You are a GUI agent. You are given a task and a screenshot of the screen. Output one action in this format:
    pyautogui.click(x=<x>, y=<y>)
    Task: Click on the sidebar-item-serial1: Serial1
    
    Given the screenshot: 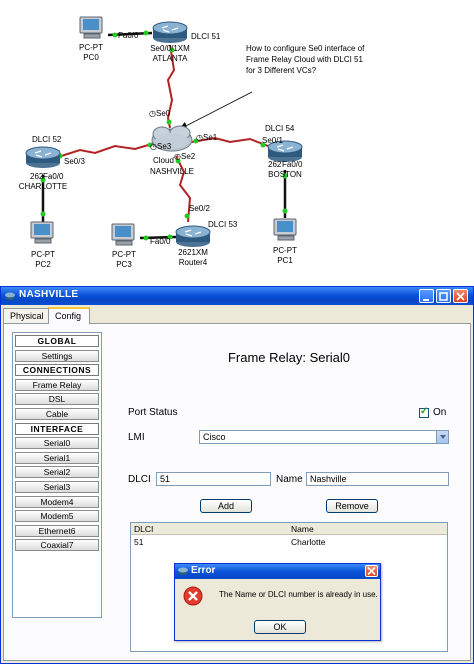 What is the action you would take?
    pyautogui.click(x=57, y=457)
    